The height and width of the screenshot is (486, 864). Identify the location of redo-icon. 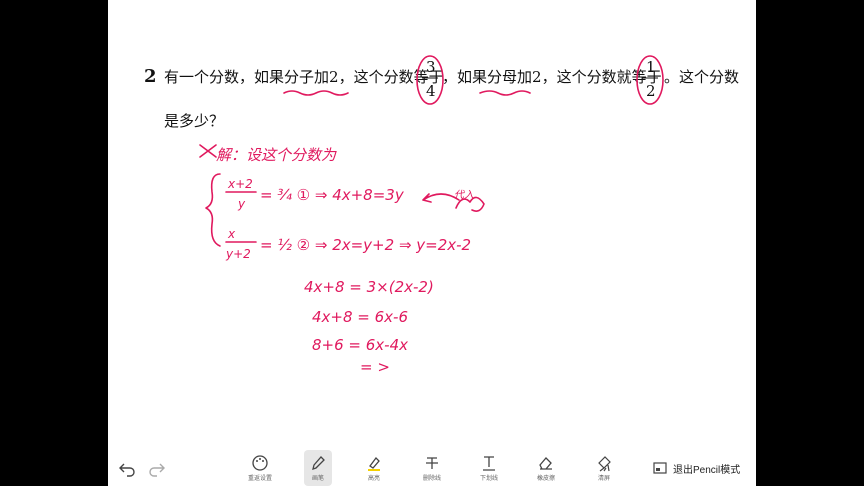
(157, 468).